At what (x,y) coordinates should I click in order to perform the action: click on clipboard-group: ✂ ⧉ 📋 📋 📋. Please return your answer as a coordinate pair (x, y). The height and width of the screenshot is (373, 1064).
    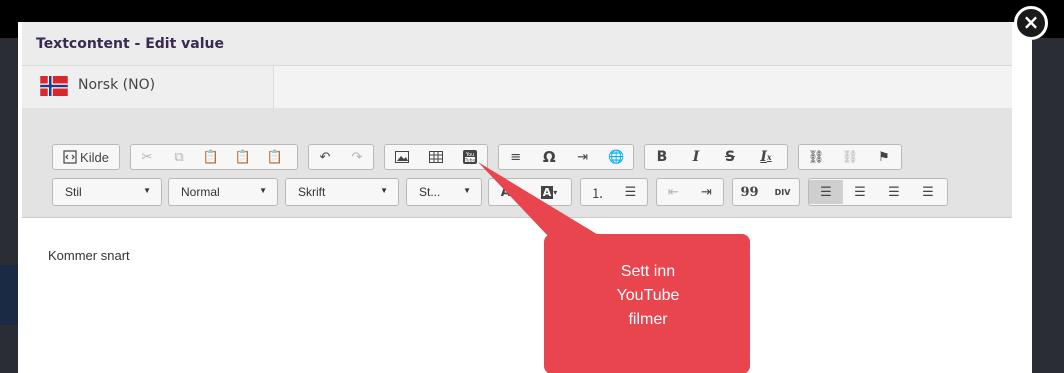
    Looking at the image, I should click on (214, 157).